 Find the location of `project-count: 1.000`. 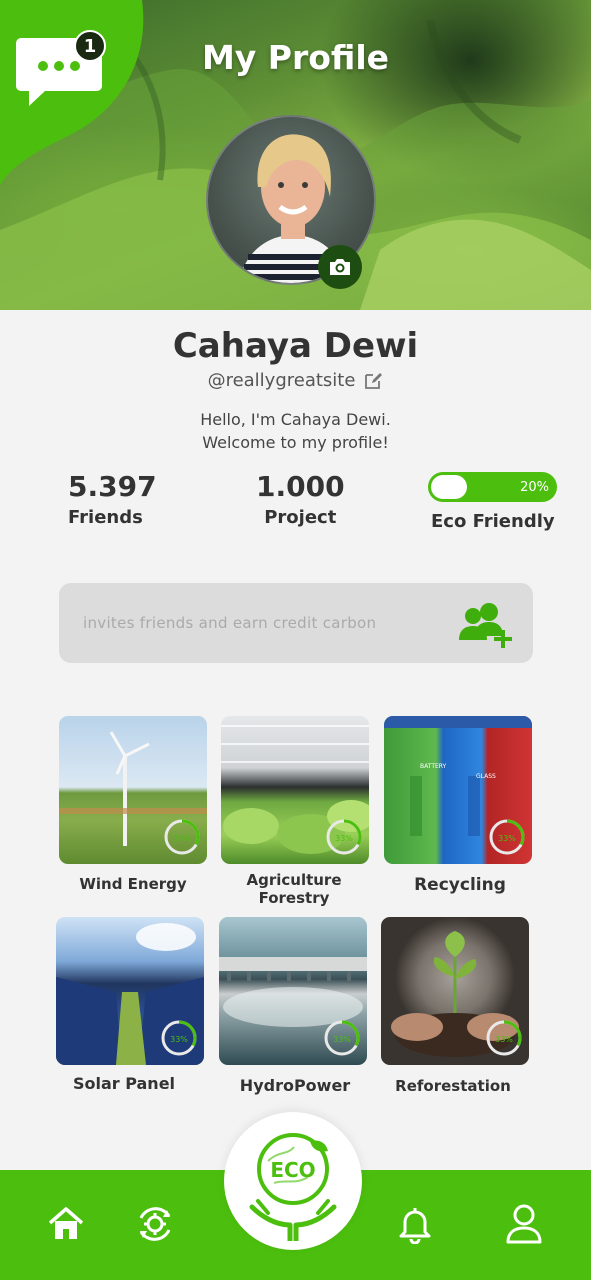

project-count: 1.000 is located at coordinates (300, 486).